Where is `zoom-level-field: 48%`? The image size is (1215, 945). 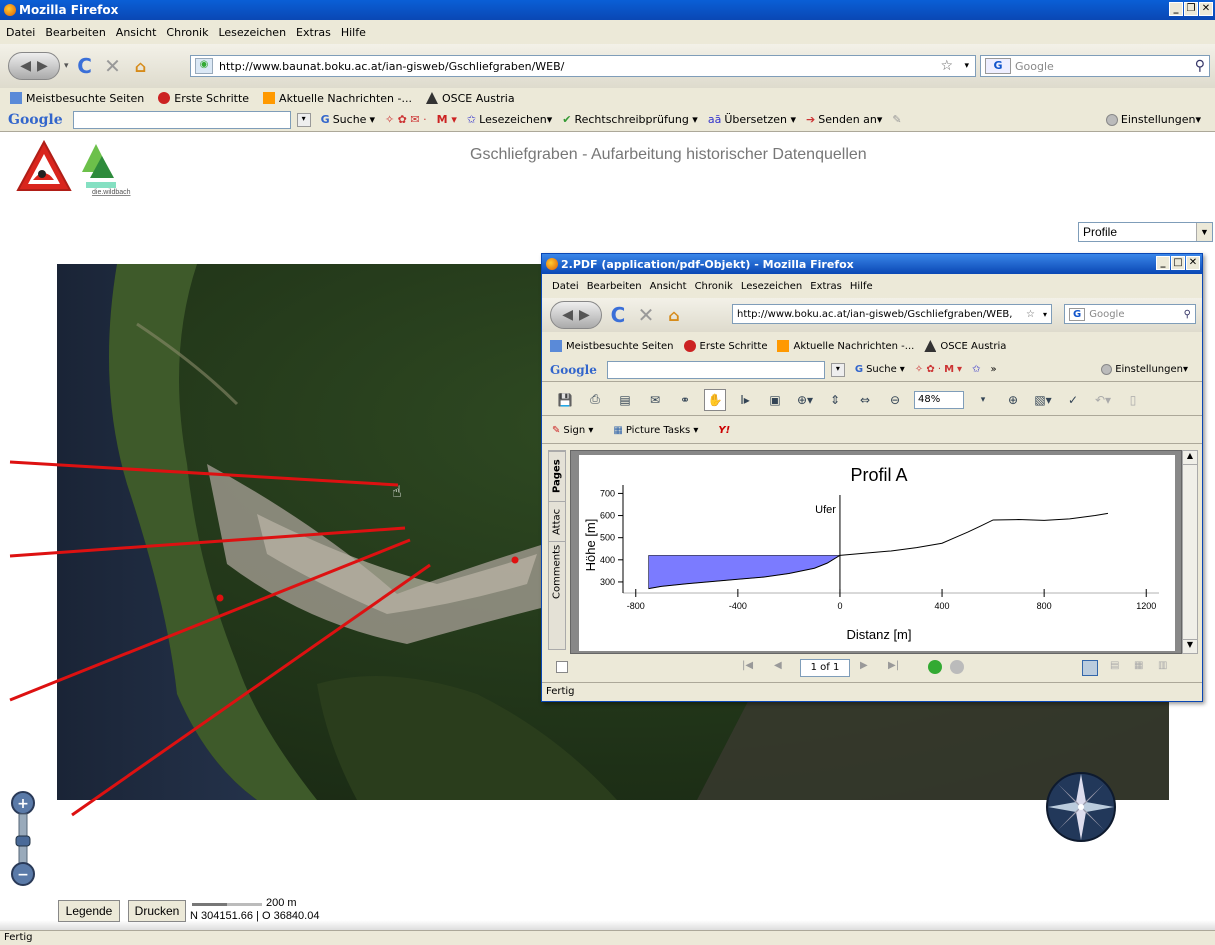 zoom-level-field: 48% is located at coordinates (939, 399).